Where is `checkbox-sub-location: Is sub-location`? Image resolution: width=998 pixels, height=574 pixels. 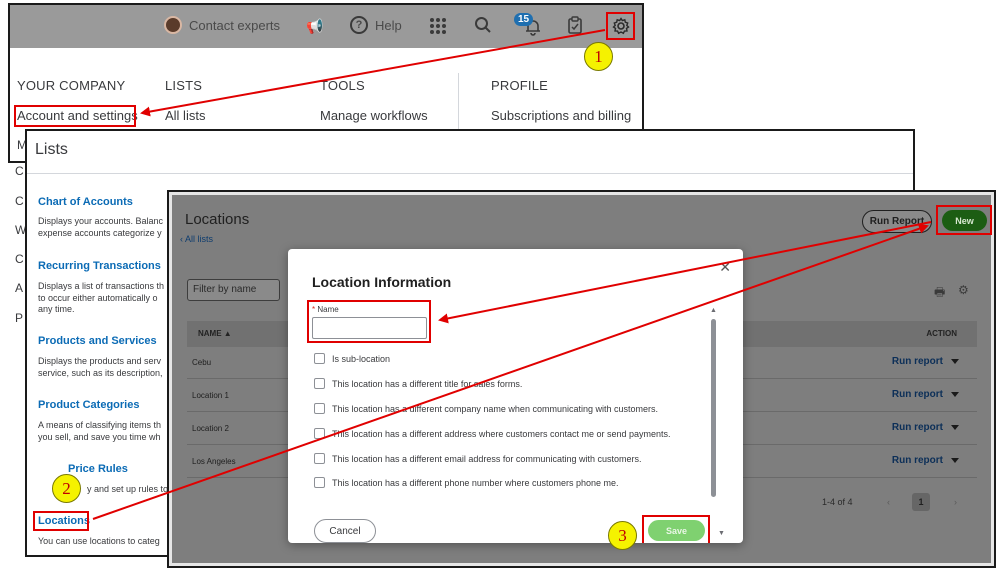
checkbox-sub-location: Is sub-location is located at coordinates (352, 358).